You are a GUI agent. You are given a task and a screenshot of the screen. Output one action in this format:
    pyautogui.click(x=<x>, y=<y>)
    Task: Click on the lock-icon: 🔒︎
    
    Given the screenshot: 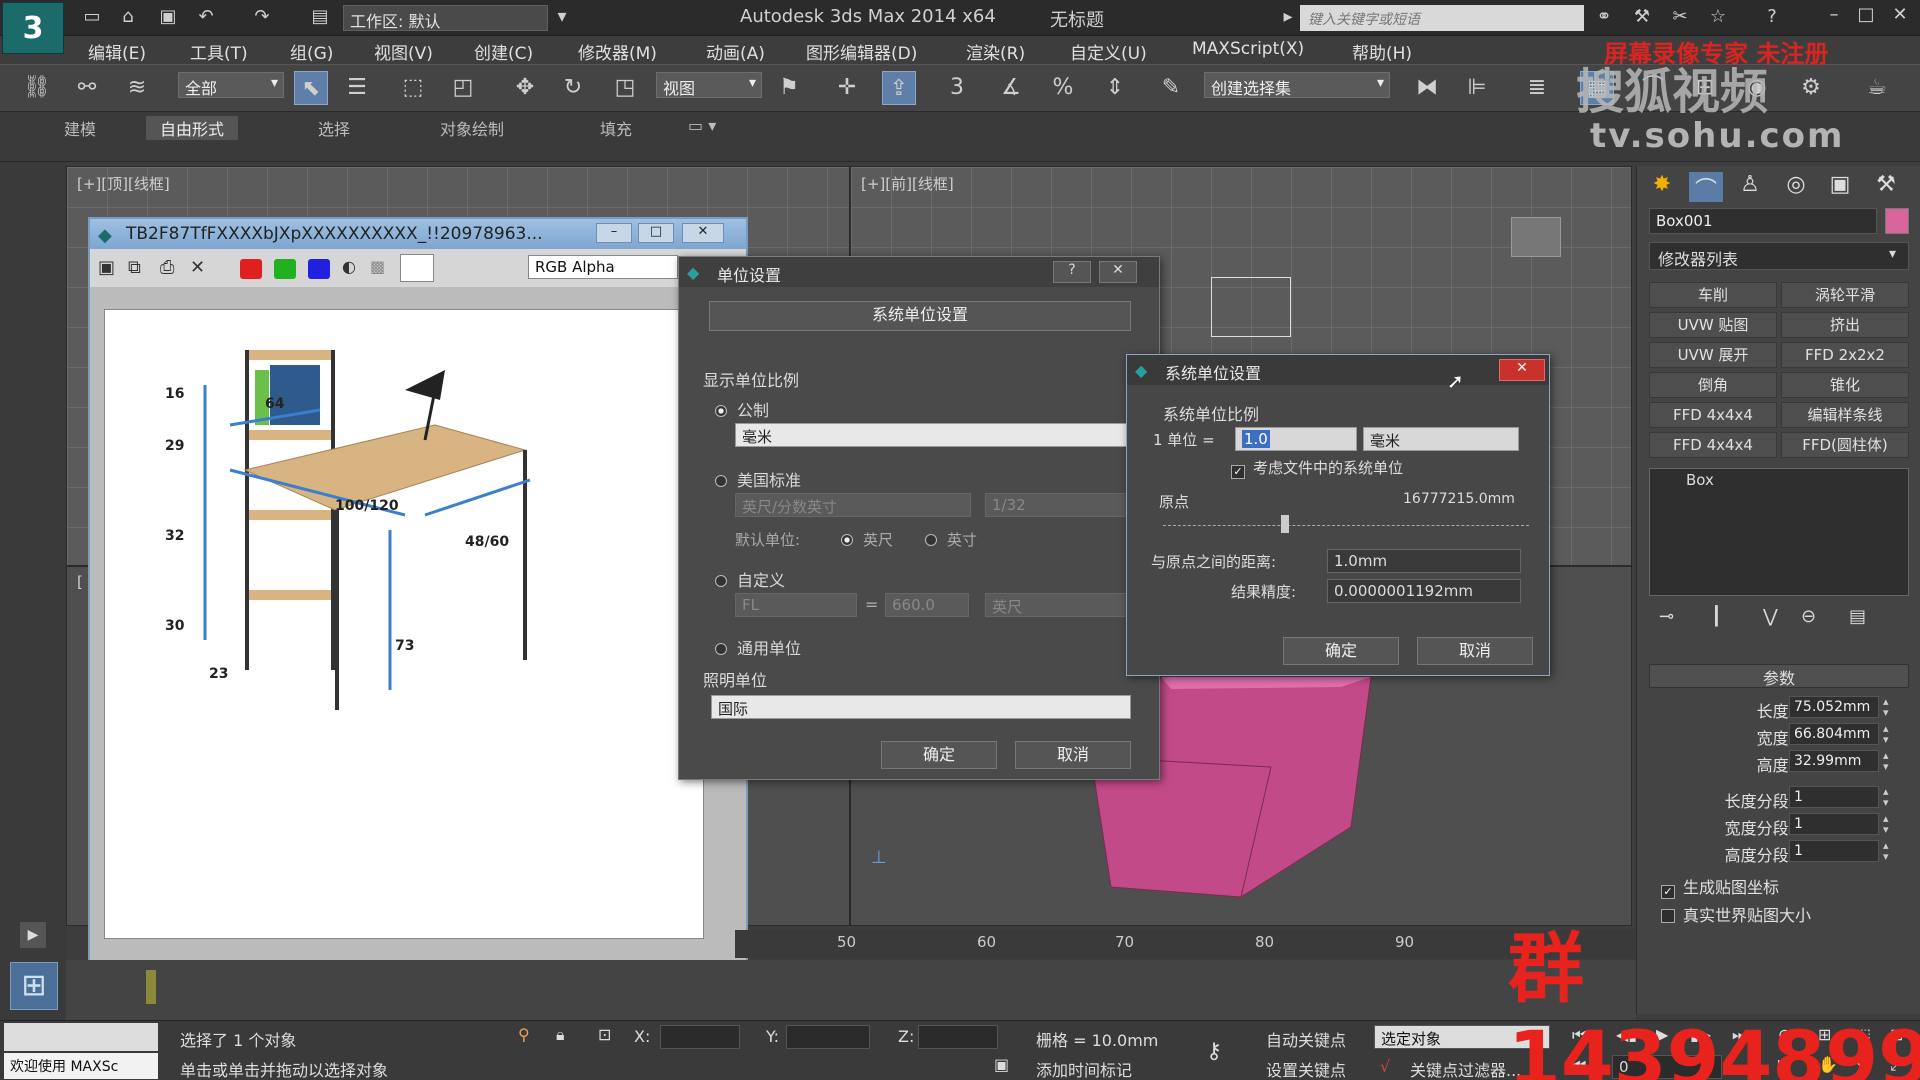 What is the action you would take?
    pyautogui.click(x=560, y=1035)
    